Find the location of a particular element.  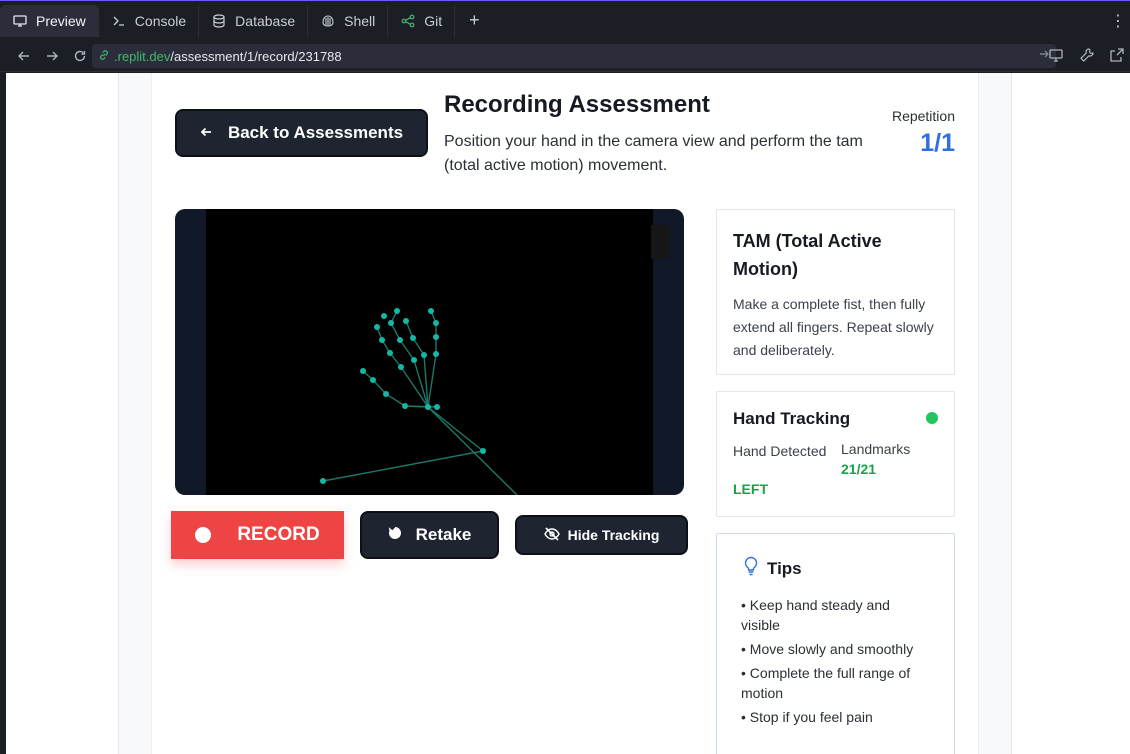

git-icon is located at coordinates (408, 21).